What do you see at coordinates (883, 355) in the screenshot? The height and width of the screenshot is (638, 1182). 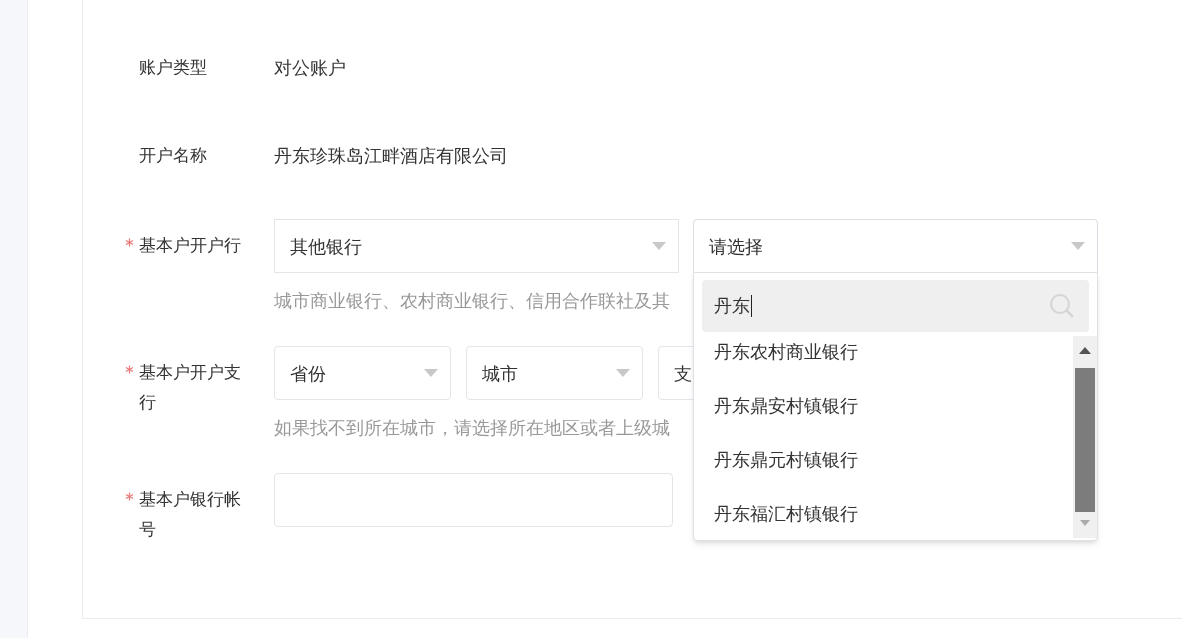 I see `dropdown-option: 丹东农村商业银行` at bounding box center [883, 355].